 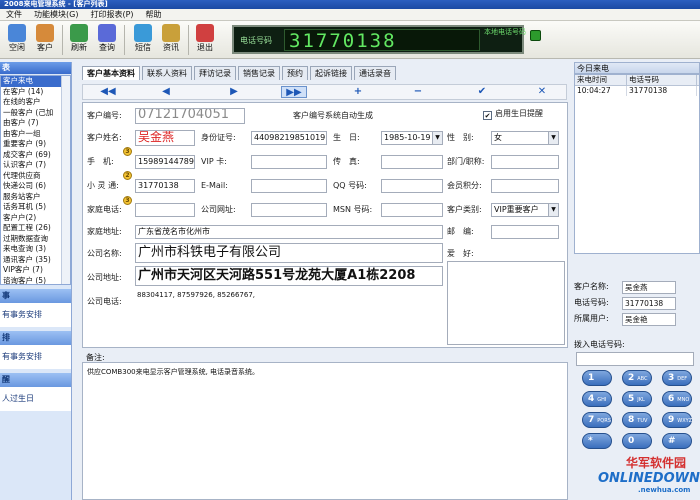 I want to click on customer-button: 客户, so click(x=45, y=40).